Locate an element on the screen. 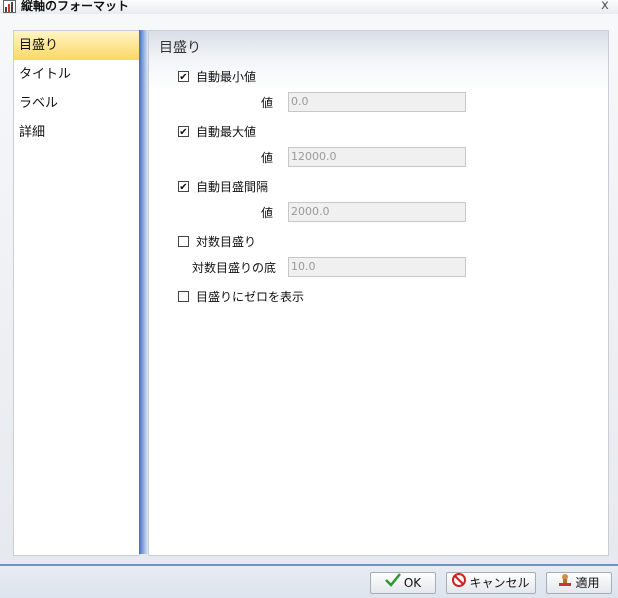  show-zero-label: 目盛りにゼロを表示 is located at coordinates (250, 296).